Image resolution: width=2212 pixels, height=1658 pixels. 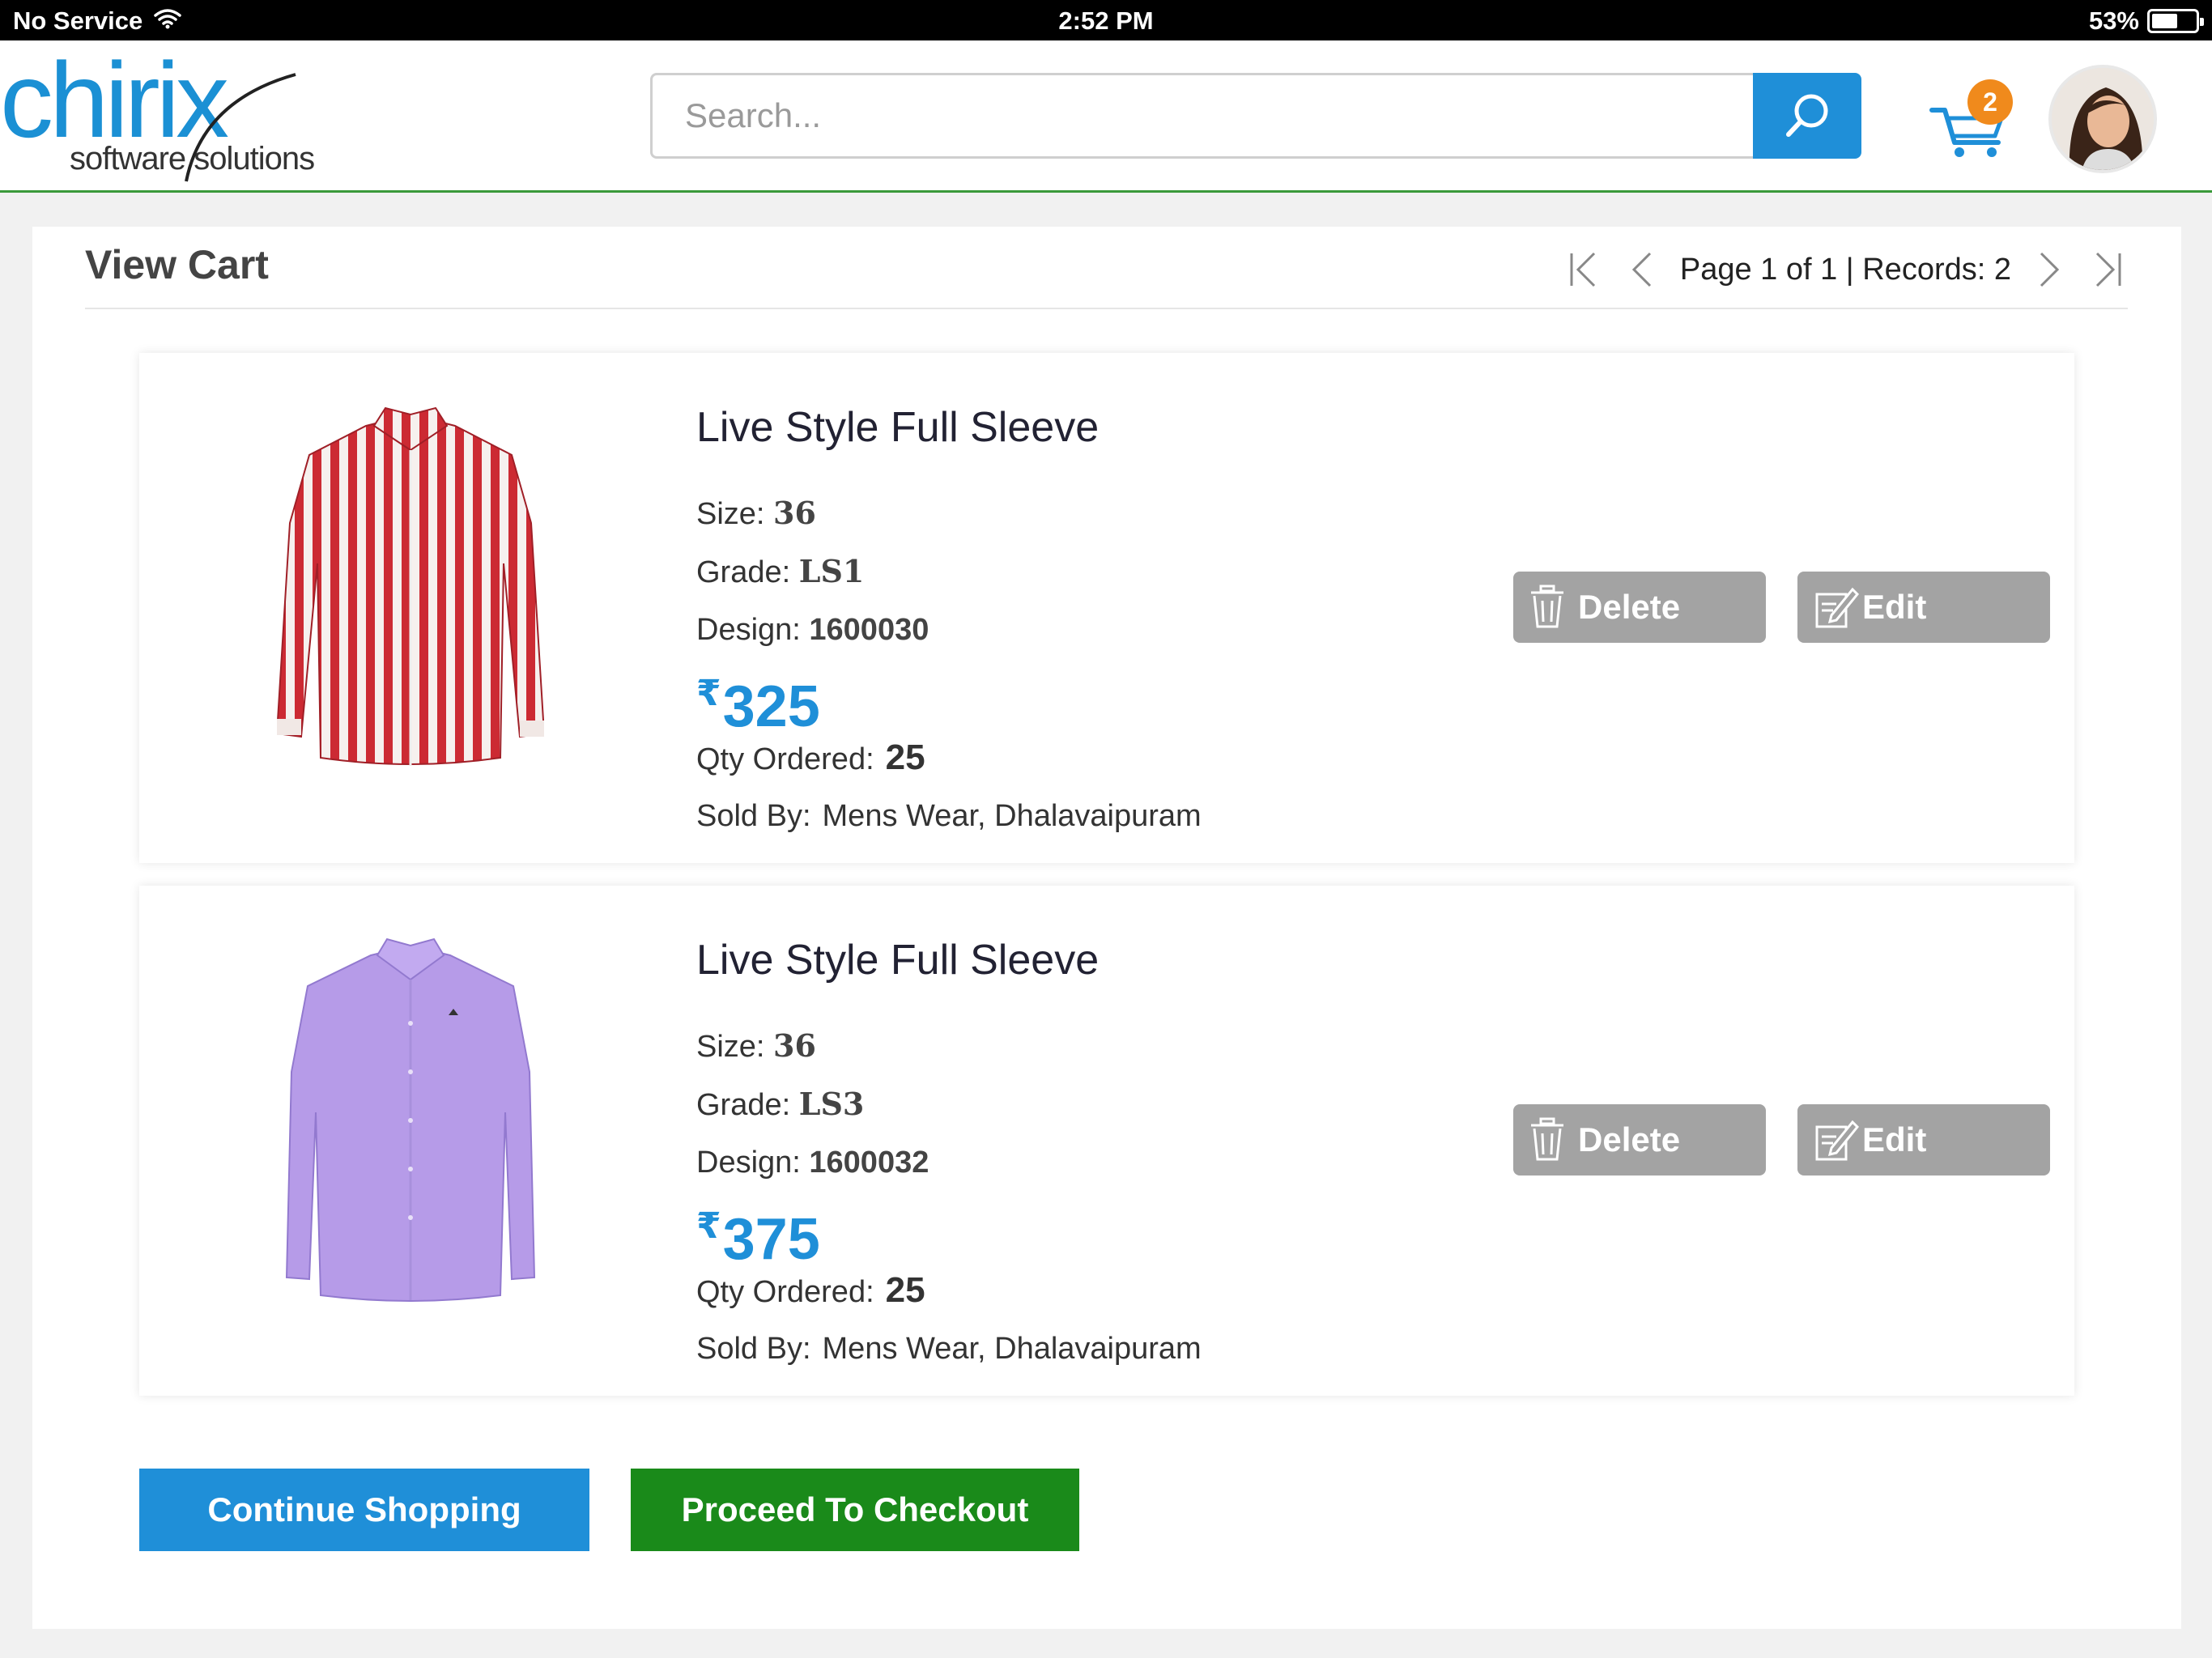 What do you see at coordinates (2114, 20) in the screenshot?
I see `battery-percent: 53%` at bounding box center [2114, 20].